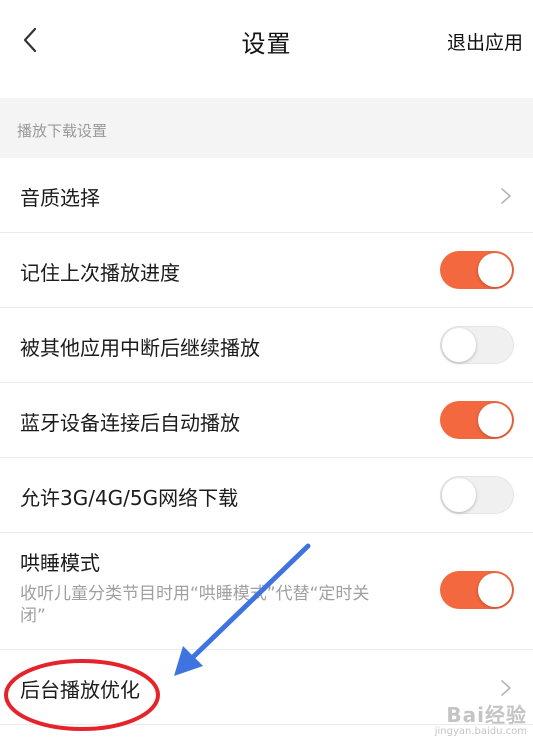 The width and height of the screenshot is (533, 747). What do you see at coordinates (60, 563) in the screenshot?
I see `setting-label: 哄睡模式` at bounding box center [60, 563].